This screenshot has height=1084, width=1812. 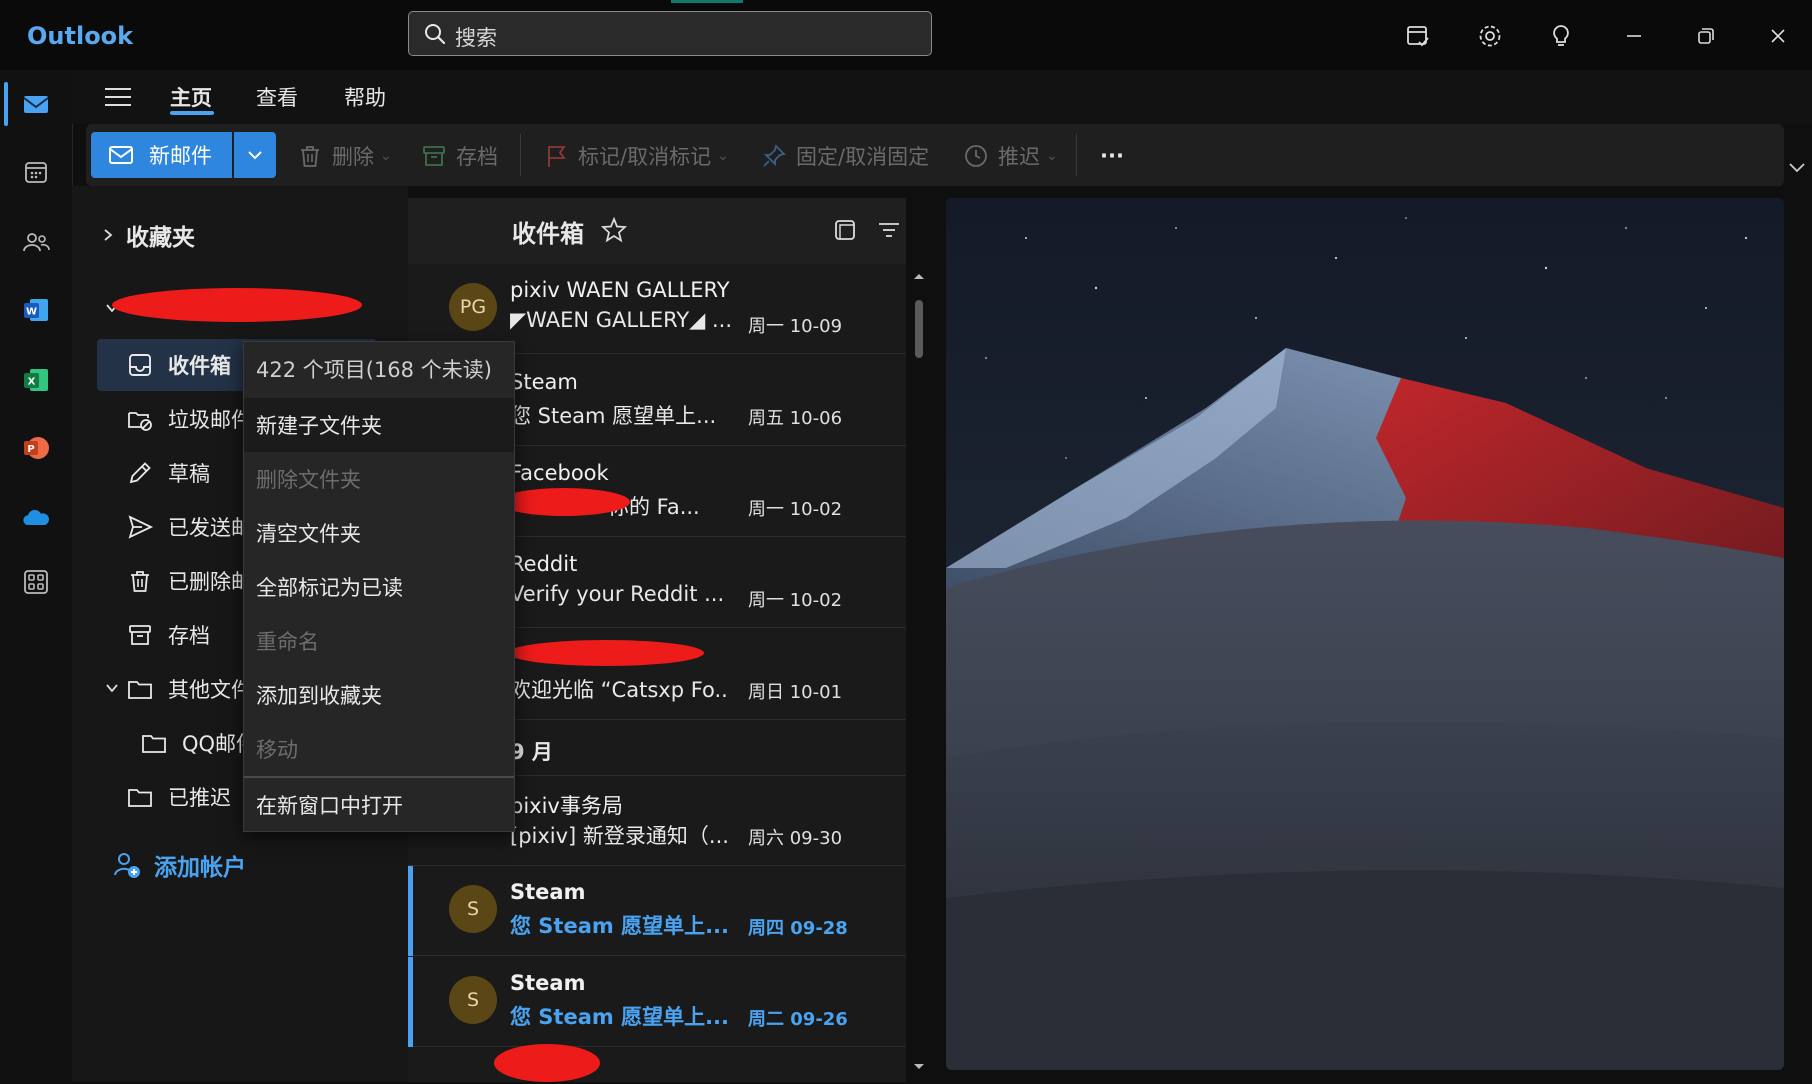 What do you see at coordinates (1010, 156) in the screenshot?
I see `snooze-button: 推迟 ⌄` at bounding box center [1010, 156].